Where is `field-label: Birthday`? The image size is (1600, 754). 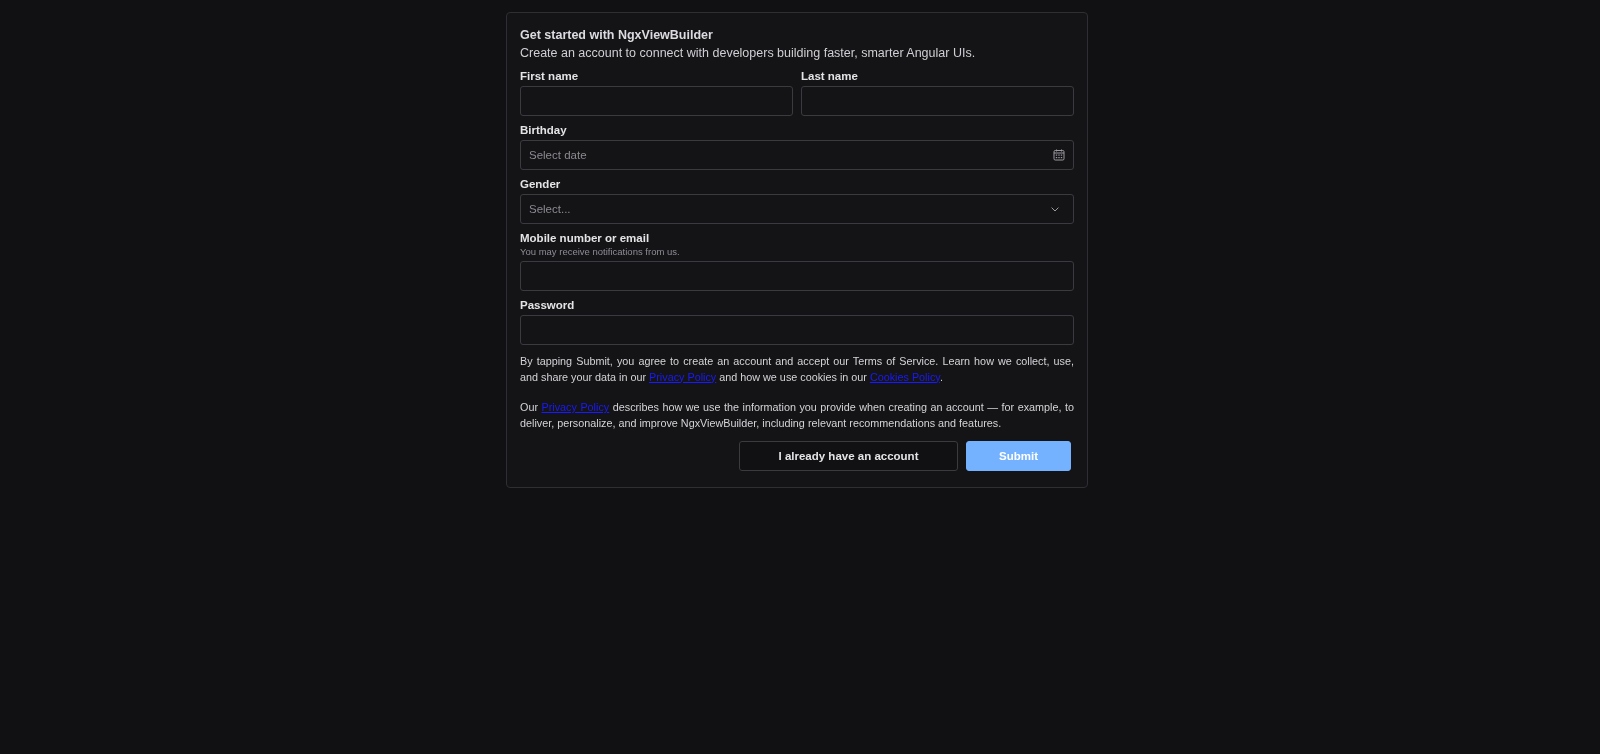
field-label: Birthday is located at coordinates (543, 130).